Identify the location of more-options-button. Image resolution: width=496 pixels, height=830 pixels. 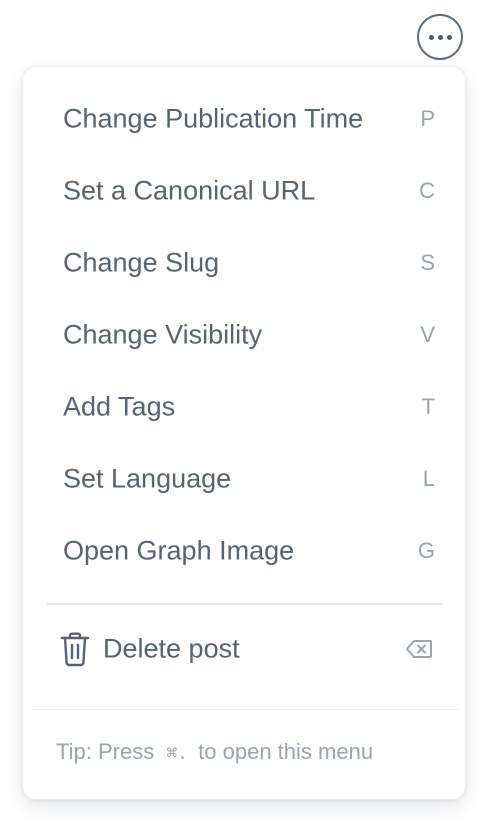
(440, 37).